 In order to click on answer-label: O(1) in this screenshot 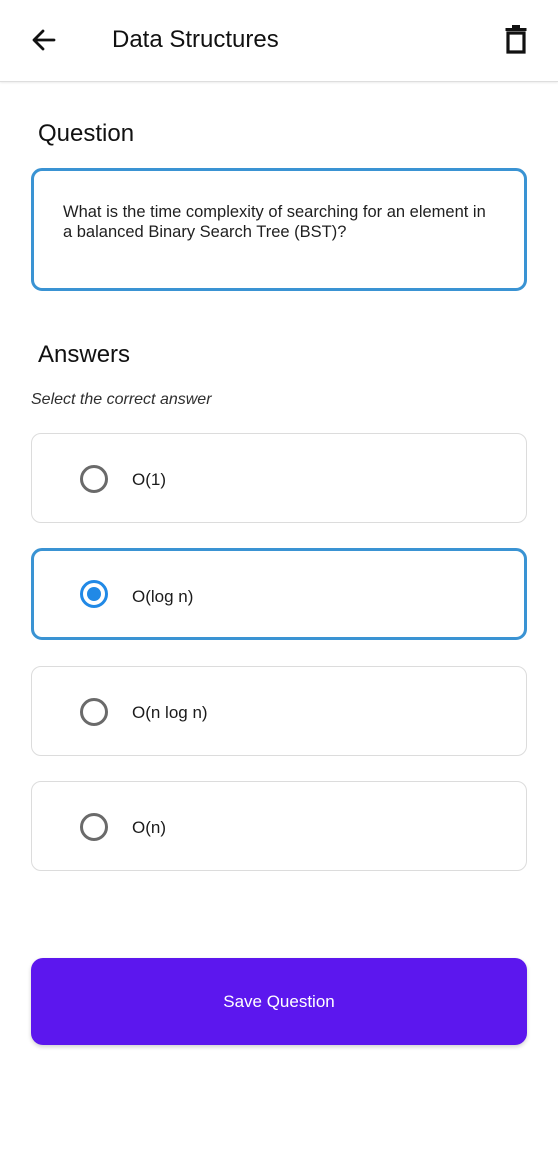, I will do `click(149, 479)`.